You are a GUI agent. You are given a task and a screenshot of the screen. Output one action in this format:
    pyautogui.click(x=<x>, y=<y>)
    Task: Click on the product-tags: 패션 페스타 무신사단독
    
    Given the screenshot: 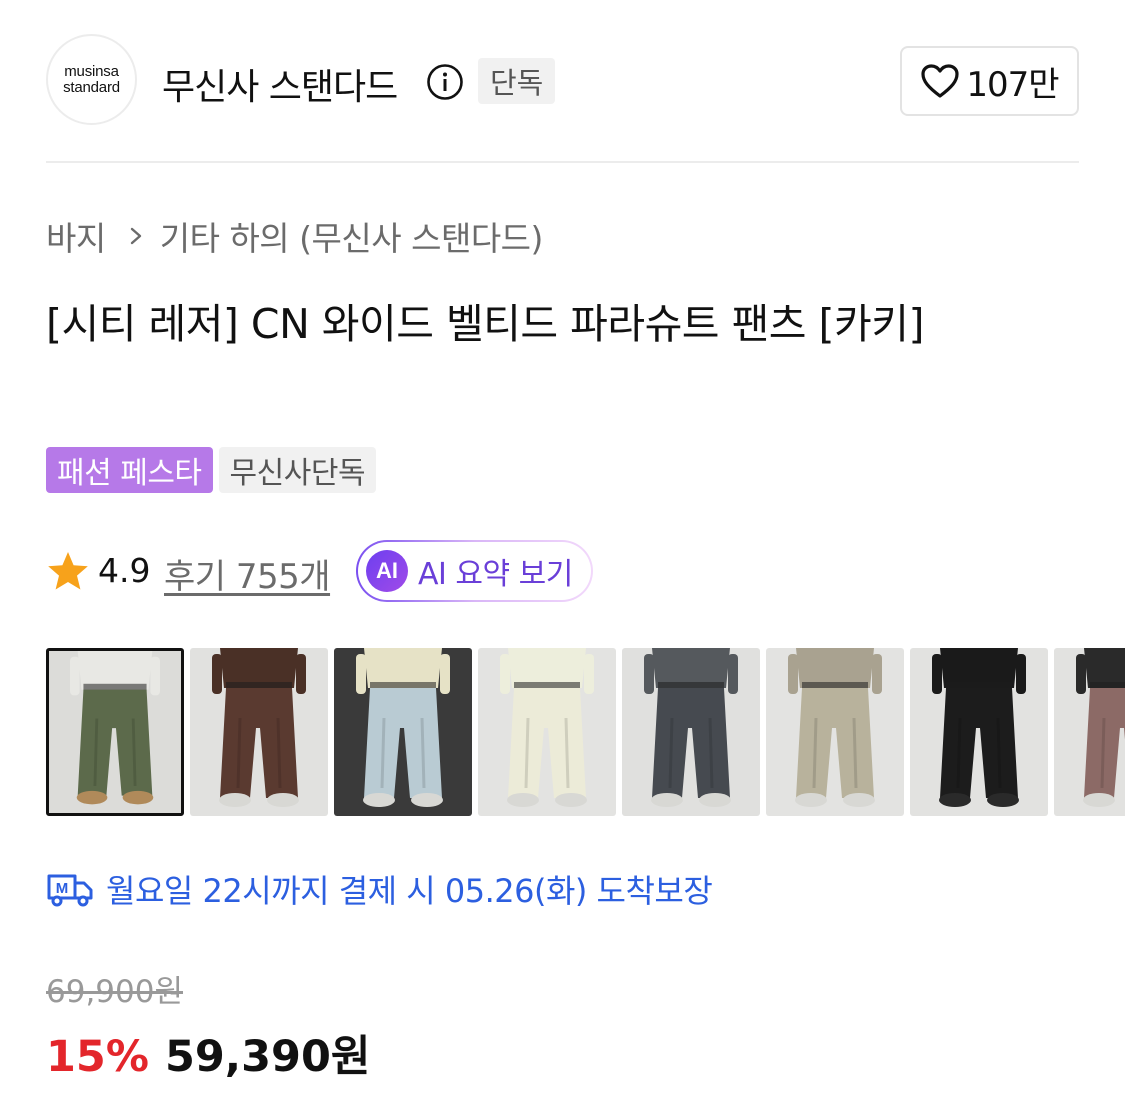 What is the action you would take?
    pyautogui.click(x=211, y=470)
    